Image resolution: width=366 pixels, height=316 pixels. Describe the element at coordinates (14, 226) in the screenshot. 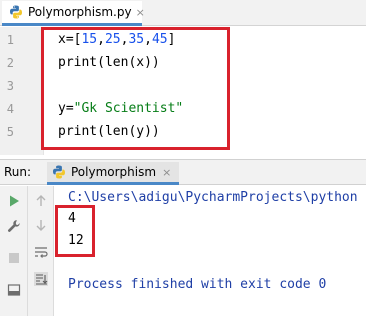

I see `wrench-icon` at that location.